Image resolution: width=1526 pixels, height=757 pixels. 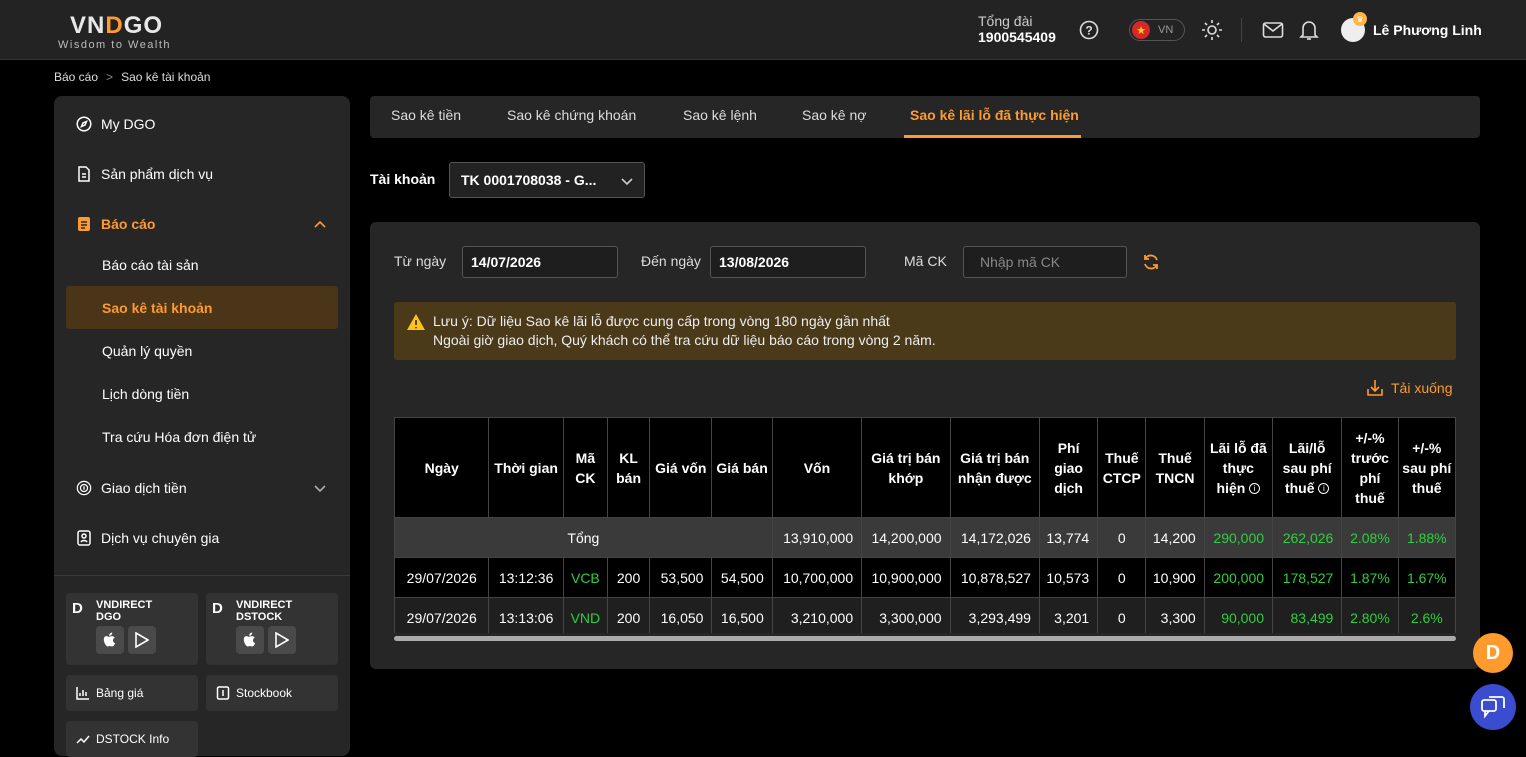 I want to click on tab-order-statement: Sao kê lệnh, so click(x=720, y=115).